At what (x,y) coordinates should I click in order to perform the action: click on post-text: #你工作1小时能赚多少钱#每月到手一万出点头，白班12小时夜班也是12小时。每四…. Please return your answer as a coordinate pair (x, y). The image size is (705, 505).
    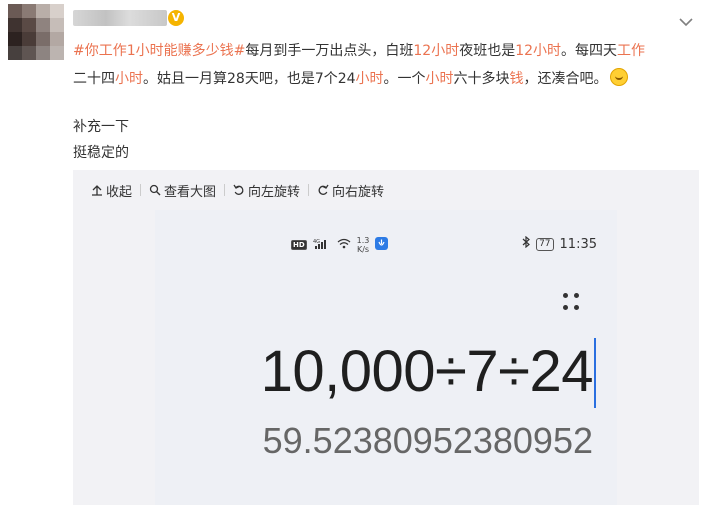
    Looking at the image, I should click on (376, 65).